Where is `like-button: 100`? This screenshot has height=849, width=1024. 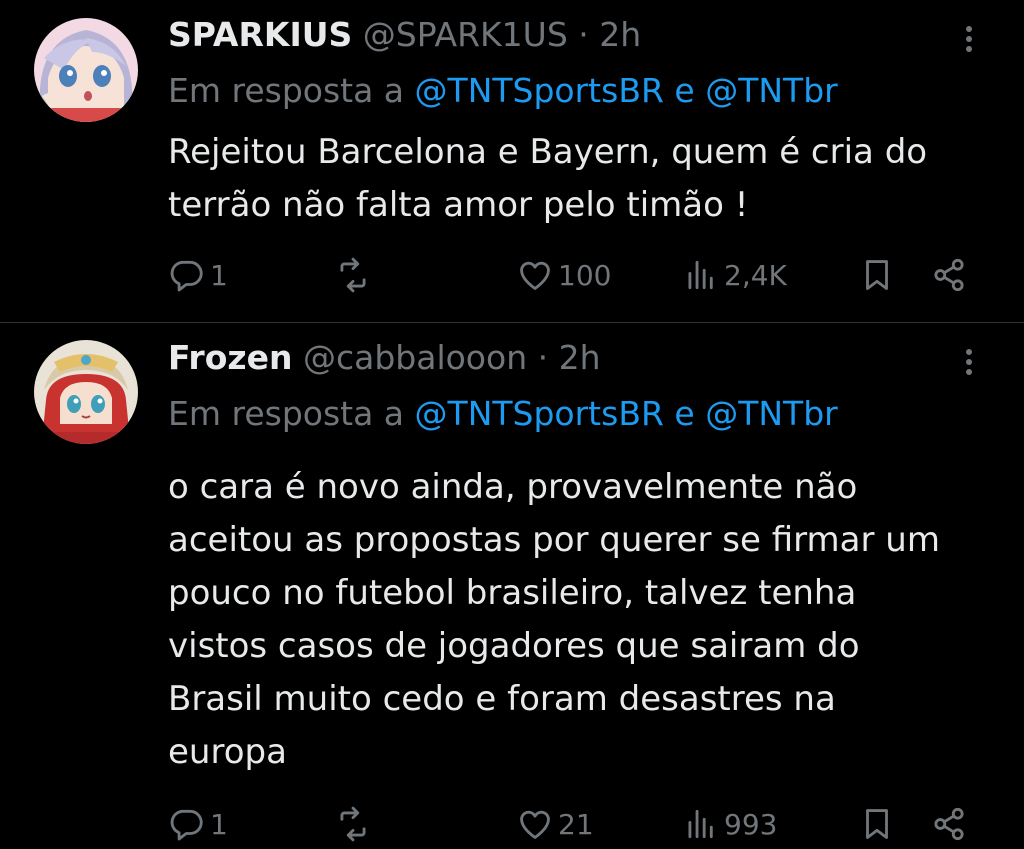
like-button: 100 is located at coordinates (563, 275).